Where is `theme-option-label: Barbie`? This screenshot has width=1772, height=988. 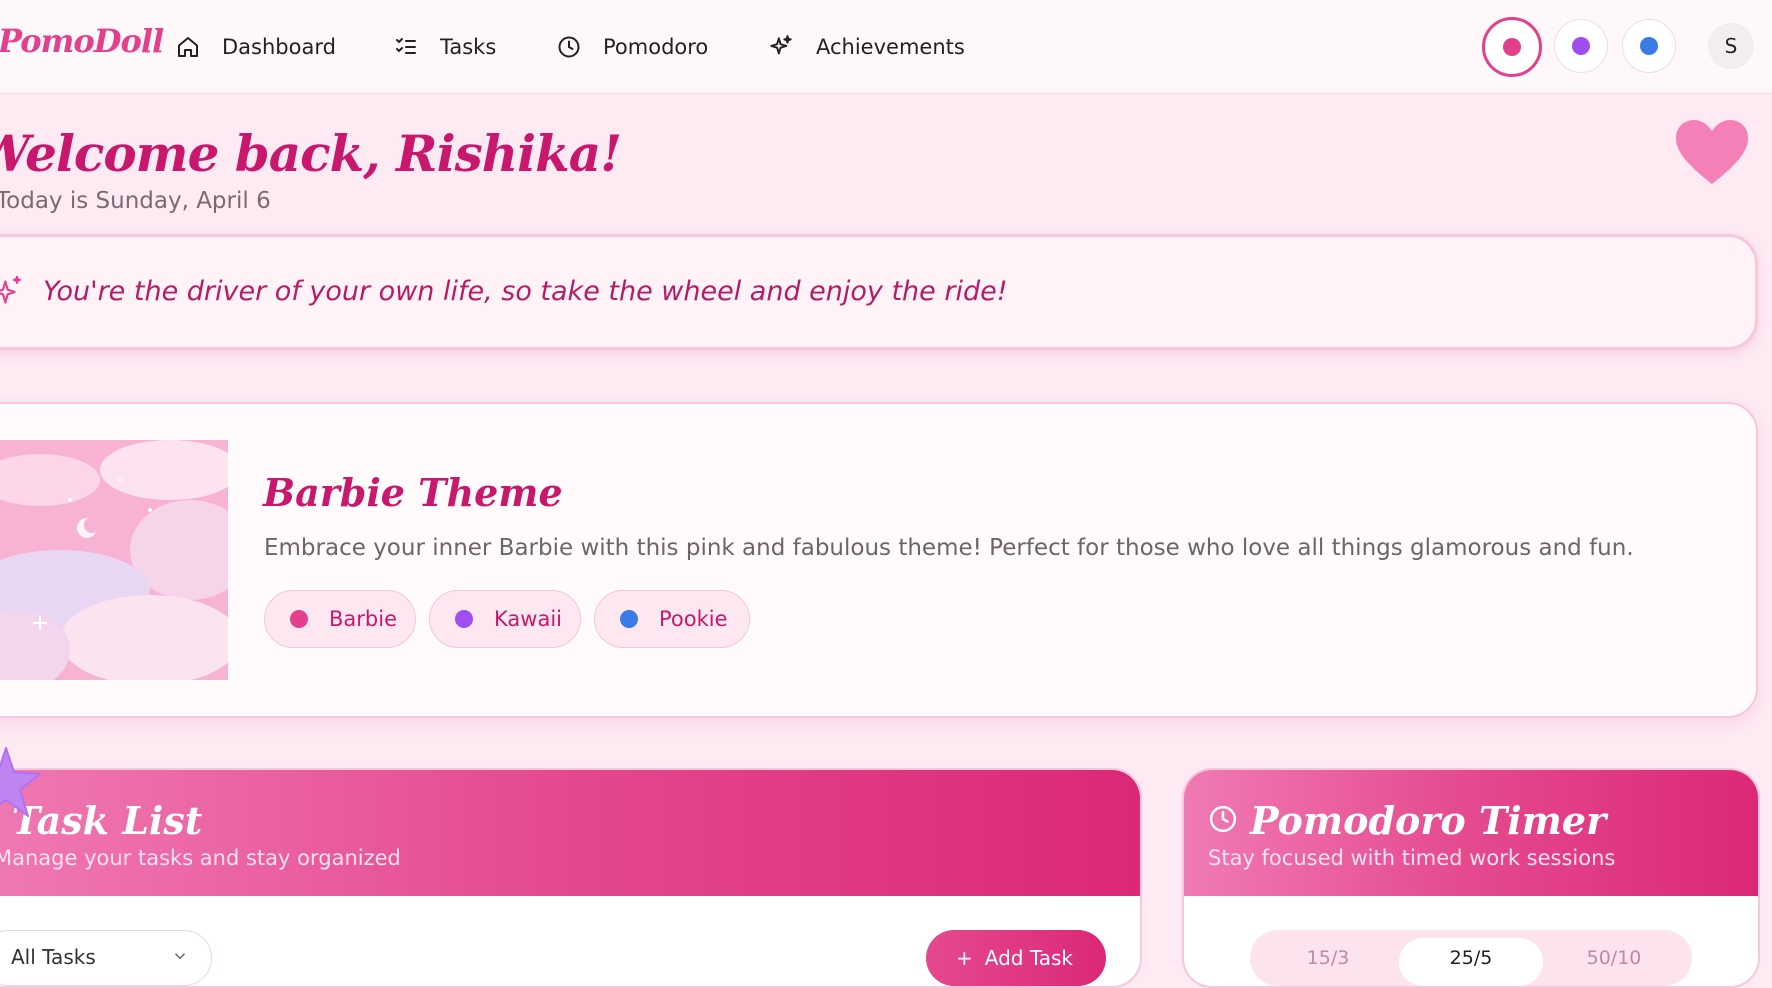 theme-option-label: Barbie is located at coordinates (363, 619).